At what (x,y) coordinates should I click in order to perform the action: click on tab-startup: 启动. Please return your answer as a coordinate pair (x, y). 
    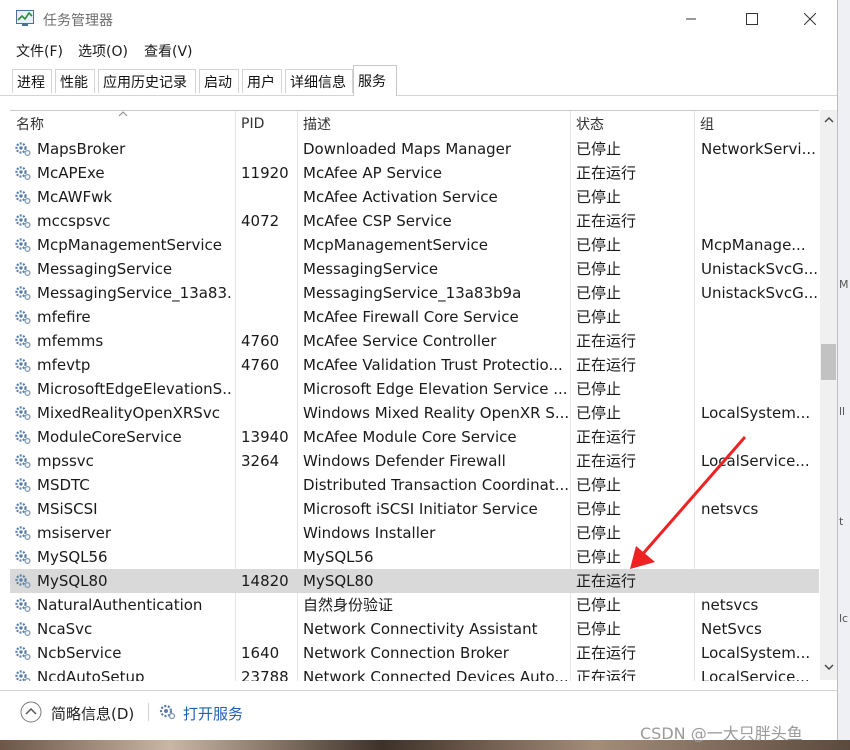
    Looking at the image, I should click on (219, 81).